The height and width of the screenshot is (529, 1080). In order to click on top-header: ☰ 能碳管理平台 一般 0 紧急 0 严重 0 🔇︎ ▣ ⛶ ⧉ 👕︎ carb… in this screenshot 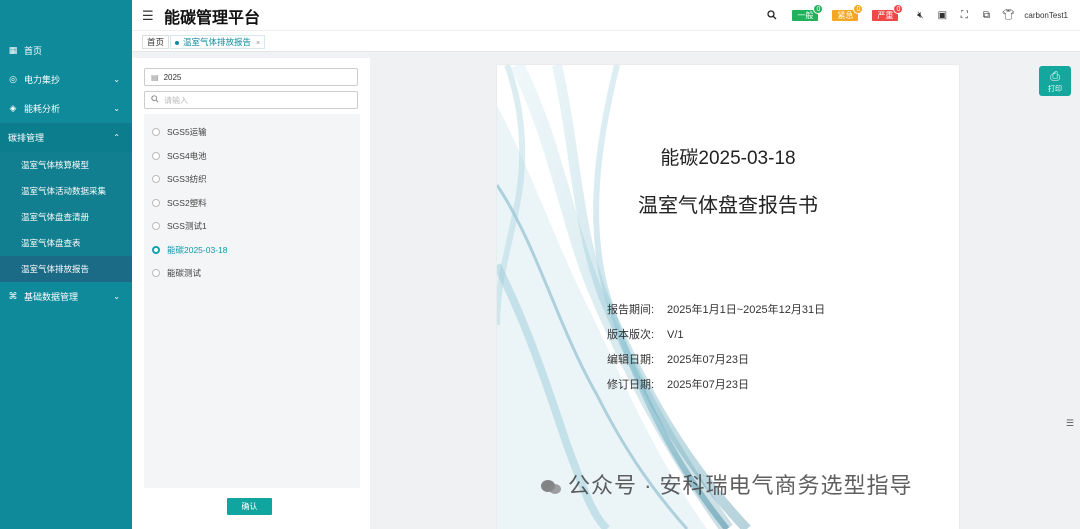, I will do `click(606, 15)`.